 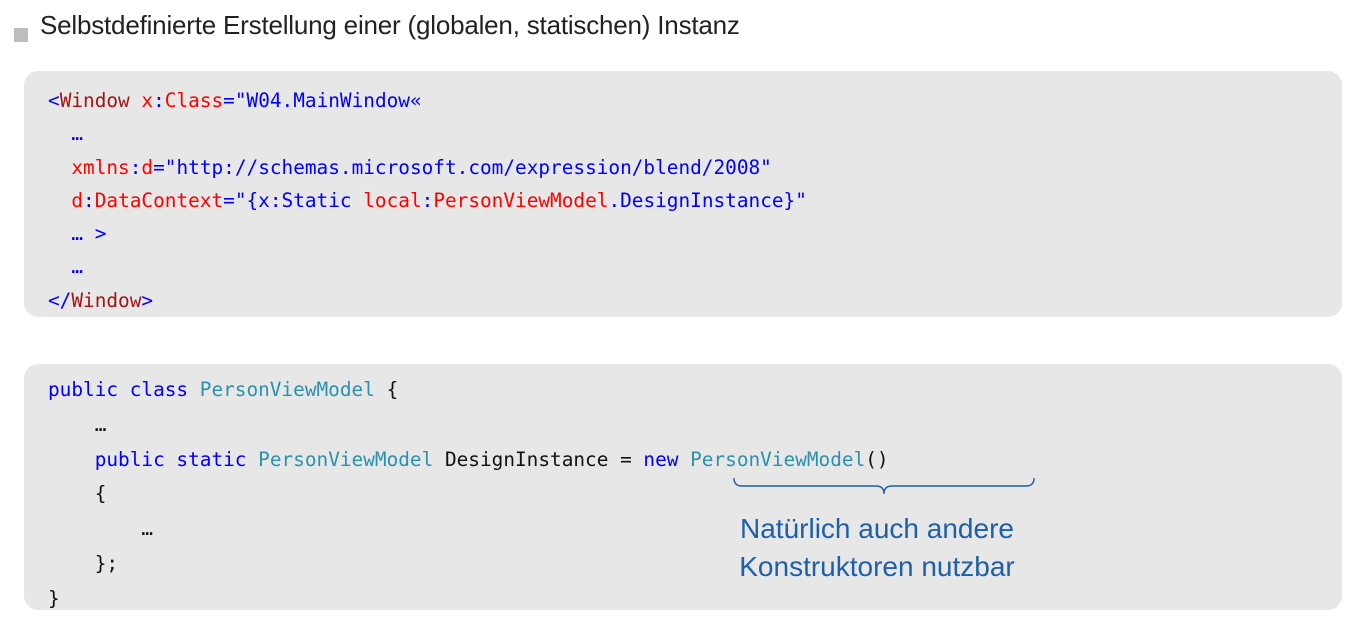 I want to click on xaml-line-7: </Window>, so click(x=101, y=300).